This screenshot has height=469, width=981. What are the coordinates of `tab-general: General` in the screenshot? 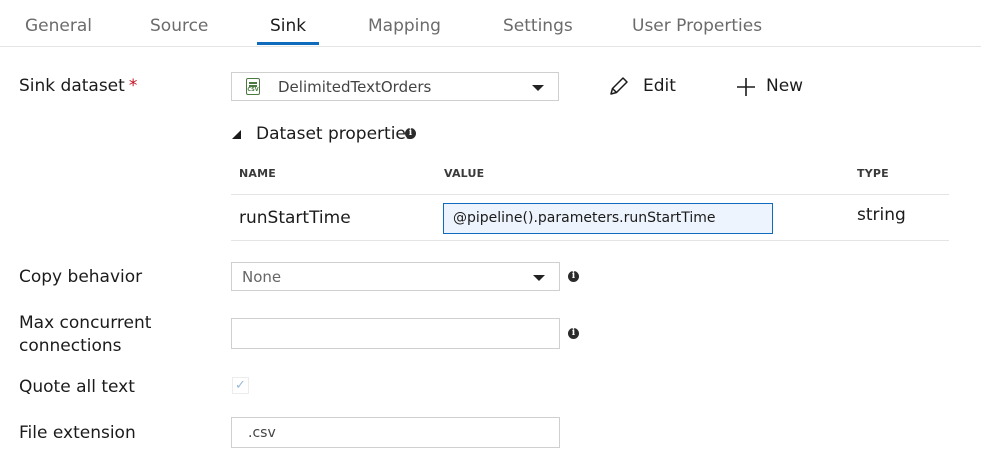 It's located at (58, 30).